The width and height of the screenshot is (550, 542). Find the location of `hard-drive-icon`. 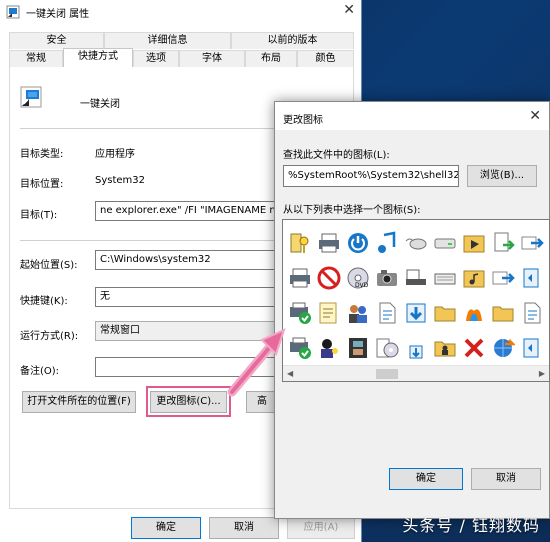

hard-drive-icon is located at coordinates (444, 243).